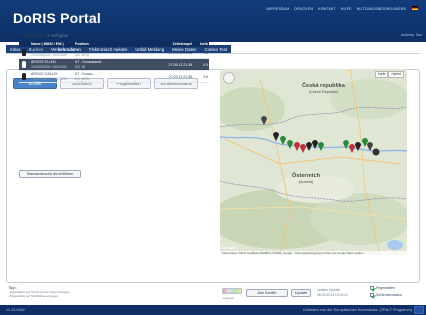 The image size is (426, 315). Describe the element at coordinates (49, 54) in the screenshot. I see `ship-ids: 2033000001 / 8001000` at that location.